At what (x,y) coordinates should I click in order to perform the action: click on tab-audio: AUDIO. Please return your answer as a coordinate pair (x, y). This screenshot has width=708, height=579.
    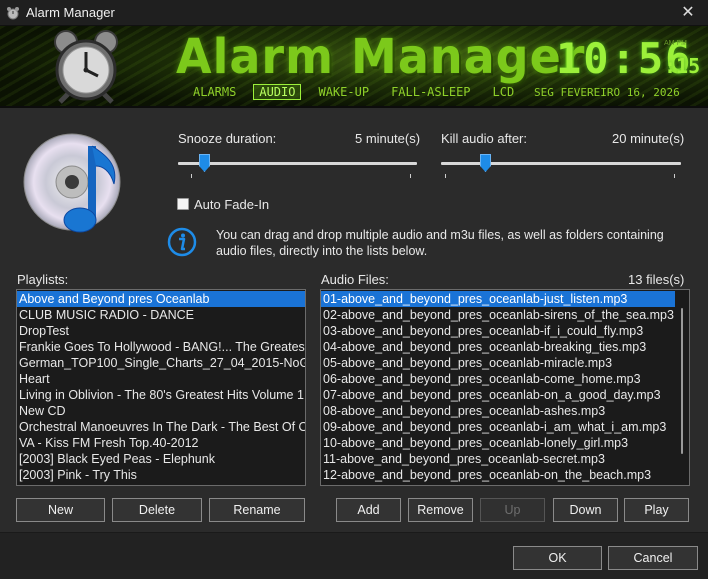
    Looking at the image, I should click on (277, 92).